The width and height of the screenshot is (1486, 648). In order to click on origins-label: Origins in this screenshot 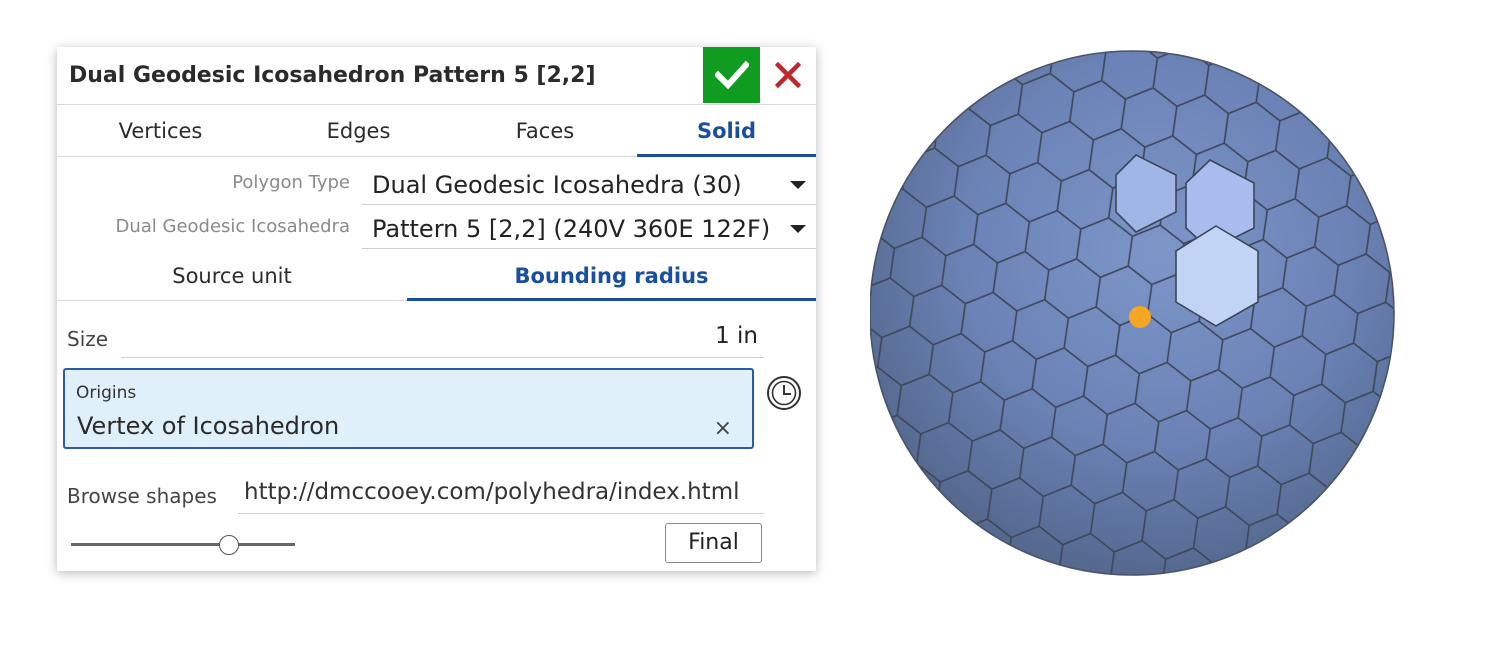, I will do `click(106, 393)`.